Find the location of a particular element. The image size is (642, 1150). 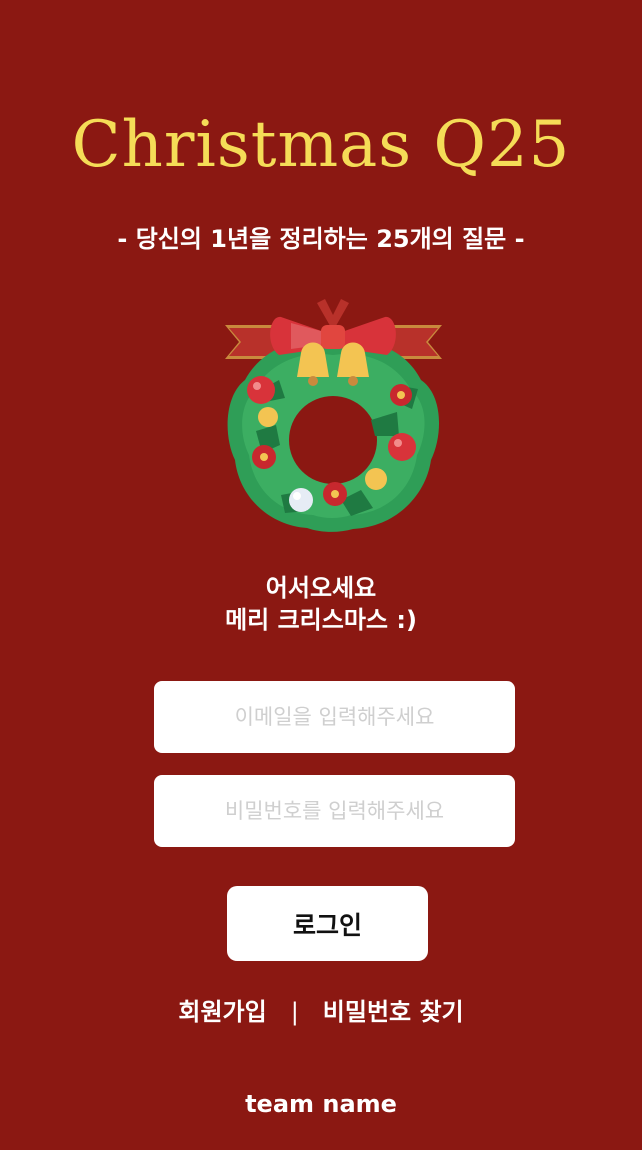

welcome-message: 어서오세요 메리 크리스마스 :) is located at coordinates (321, 604).